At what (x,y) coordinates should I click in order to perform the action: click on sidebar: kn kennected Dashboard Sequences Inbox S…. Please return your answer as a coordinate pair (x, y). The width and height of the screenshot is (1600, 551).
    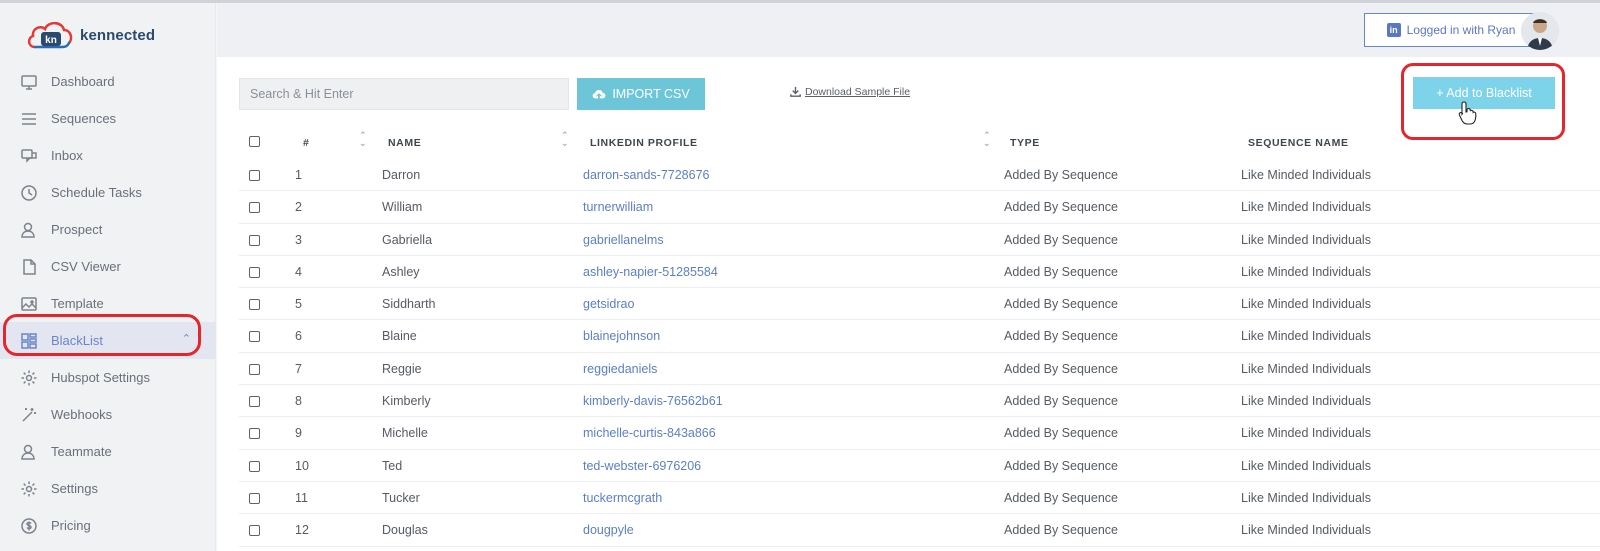
    Looking at the image, I should click on (108, 277).